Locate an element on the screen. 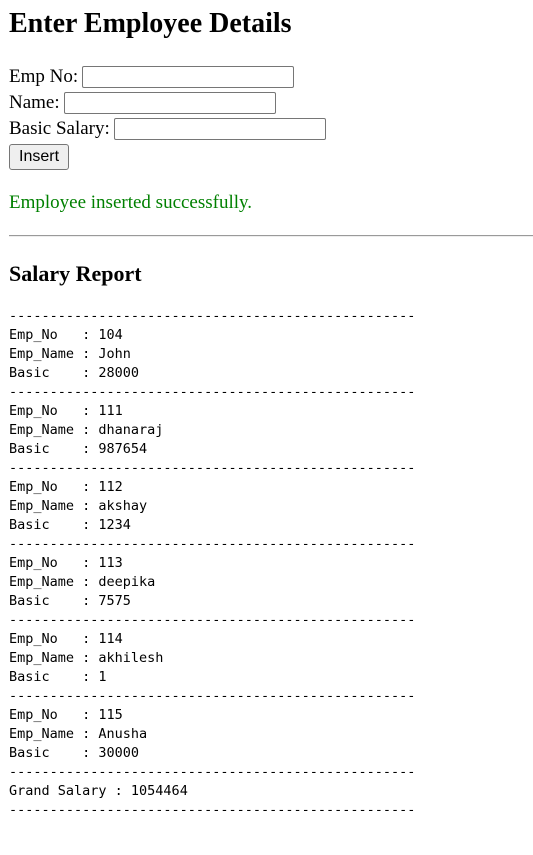  emp-no-line: Emp_No : 104 is located at coordinates (271, 335).